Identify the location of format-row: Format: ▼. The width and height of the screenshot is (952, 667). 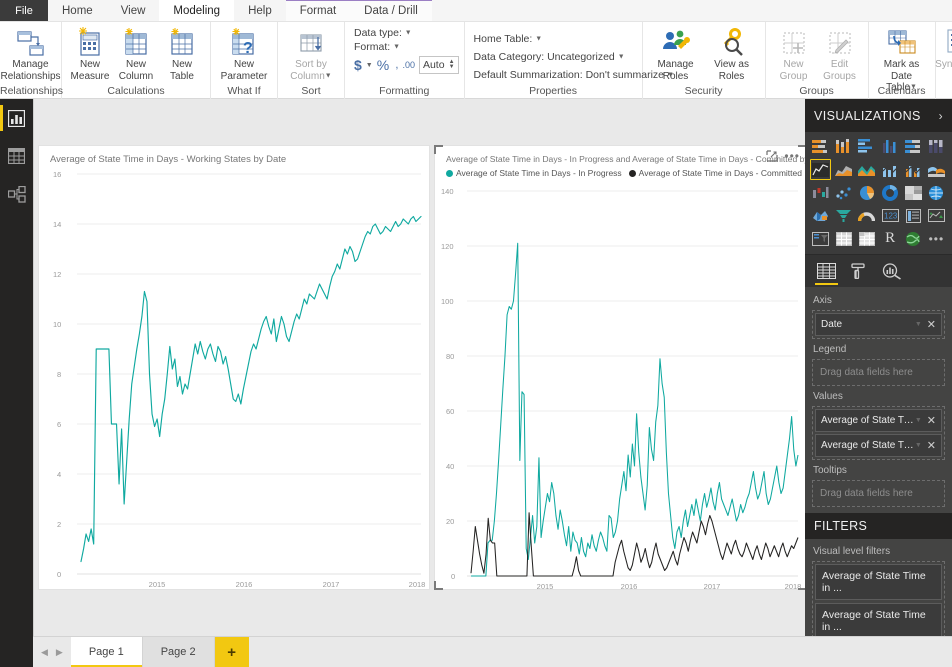
(377, 47).